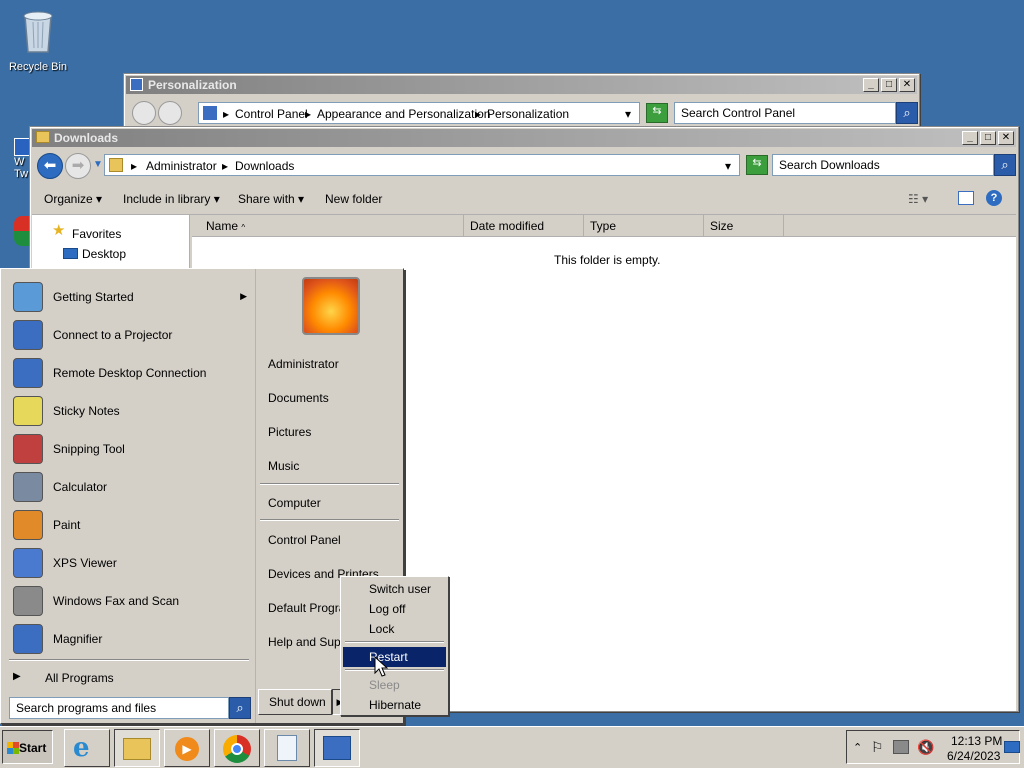  I want to click on recent-pages-dropdown: ▼, so click(98, 164).